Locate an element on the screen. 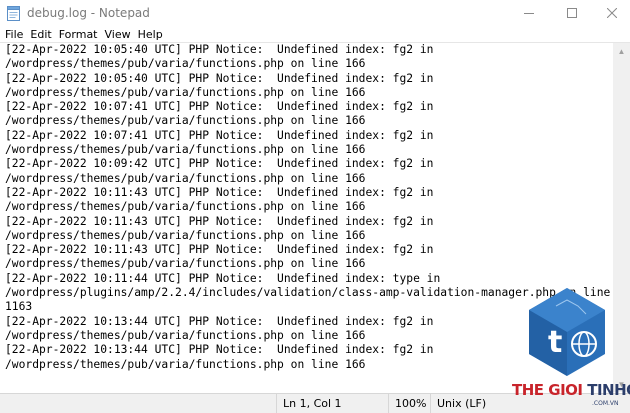 This screenshot has height=413, width=630. maximize-icon is located at coordinates (572, 13).